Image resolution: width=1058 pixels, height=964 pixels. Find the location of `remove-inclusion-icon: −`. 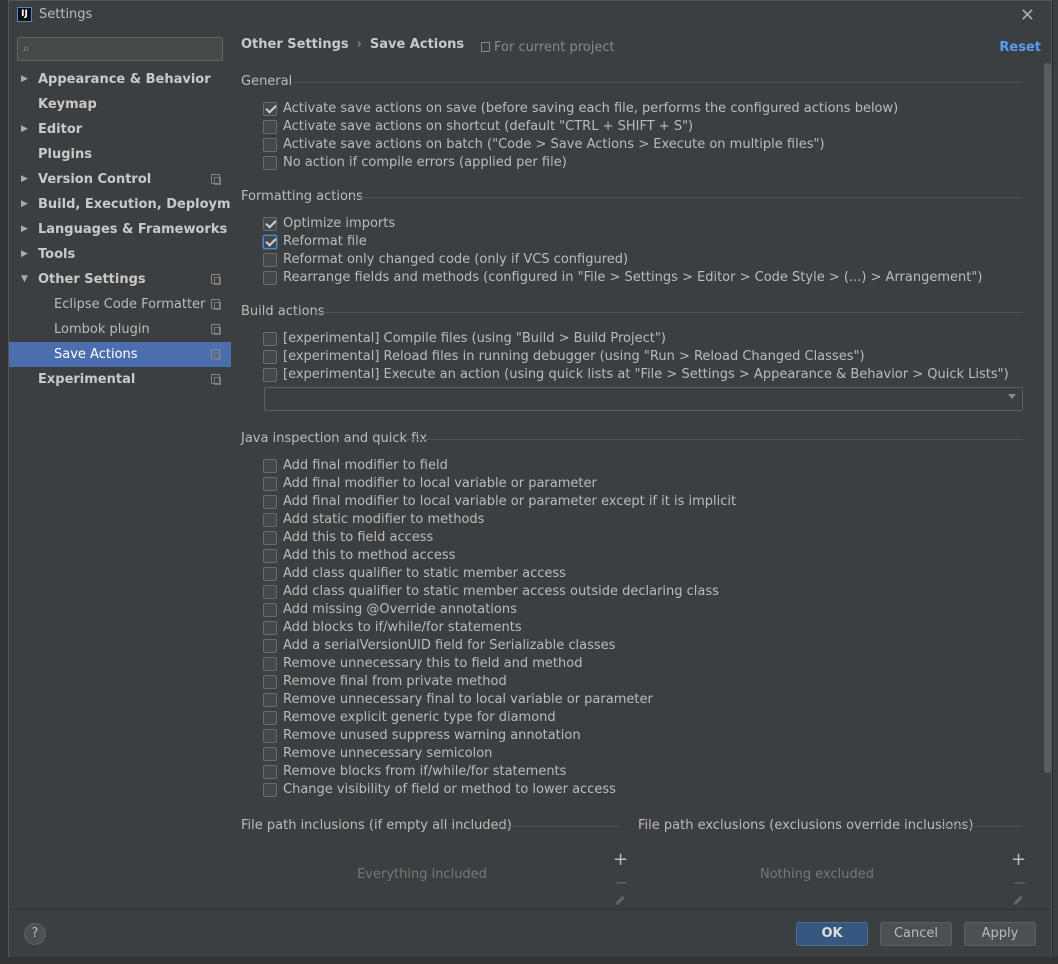

remove-inclusion-icon: − is located at coordinates (621, 882).